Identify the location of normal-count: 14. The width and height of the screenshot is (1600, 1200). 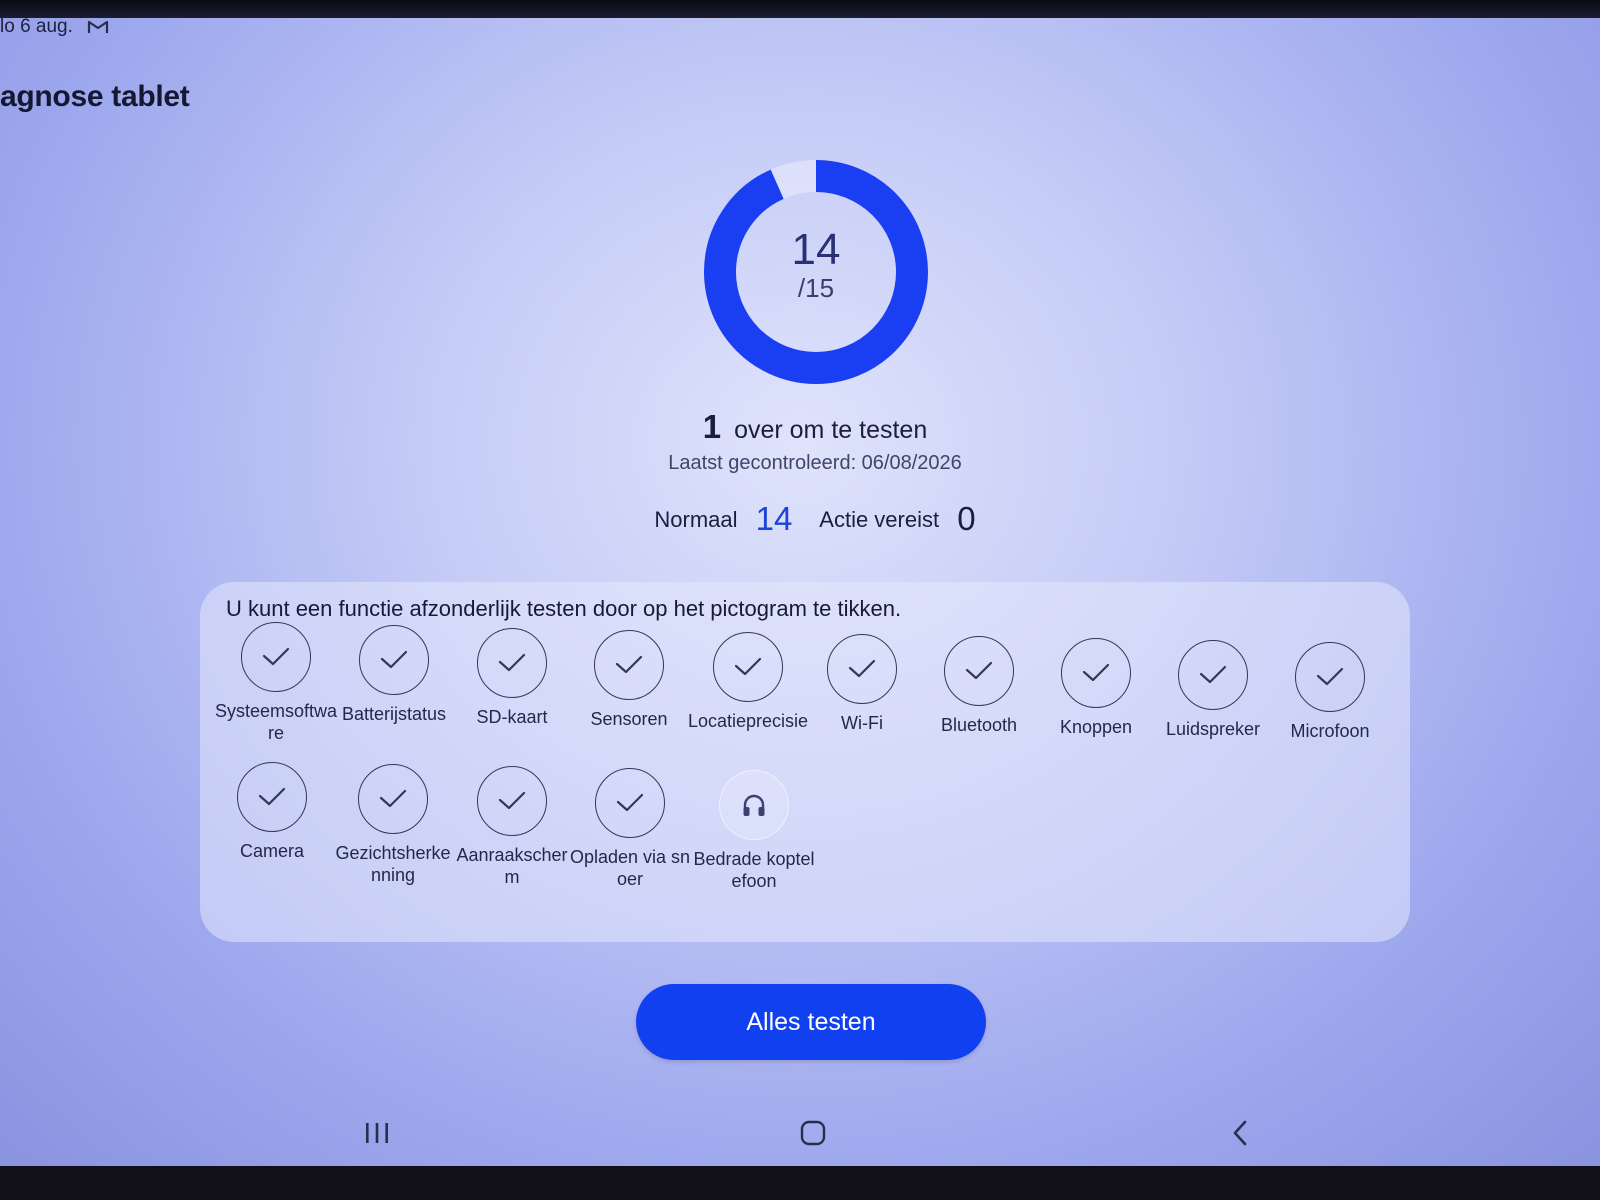
(774, 518).